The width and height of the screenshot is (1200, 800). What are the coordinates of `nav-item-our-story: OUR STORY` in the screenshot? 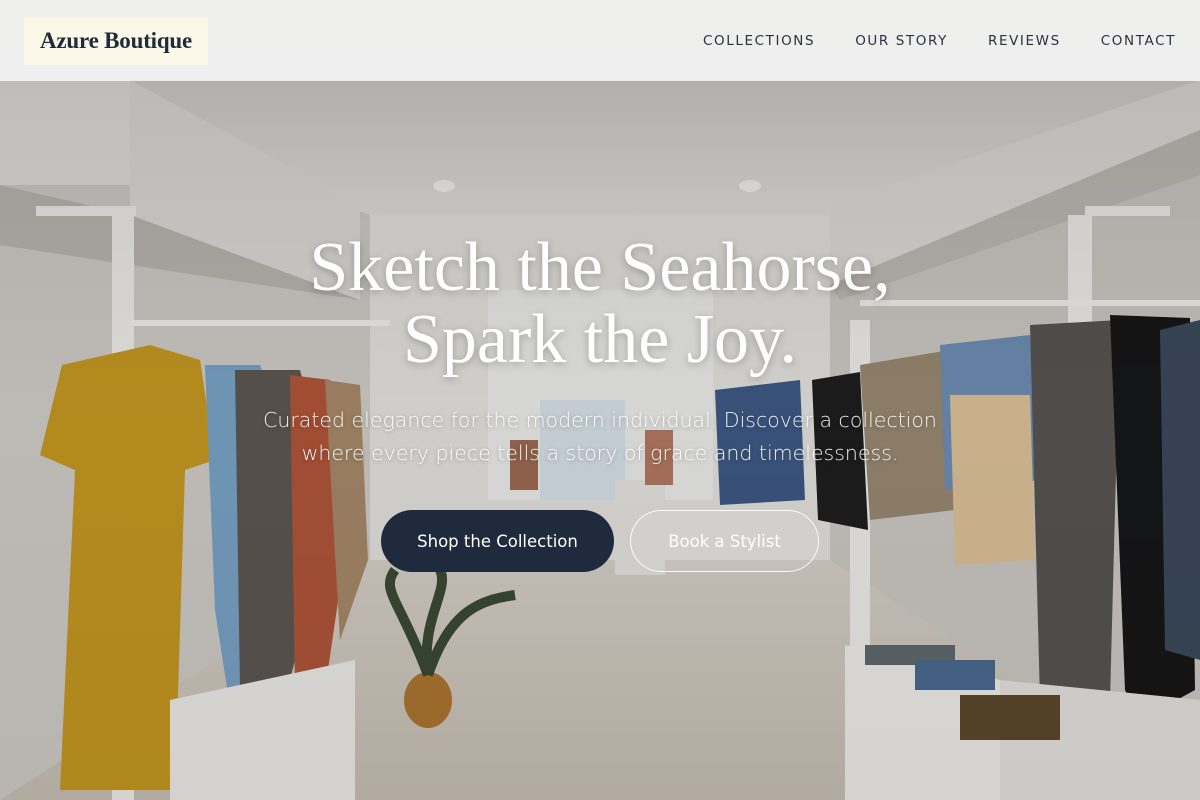 It's located at (901, 41).